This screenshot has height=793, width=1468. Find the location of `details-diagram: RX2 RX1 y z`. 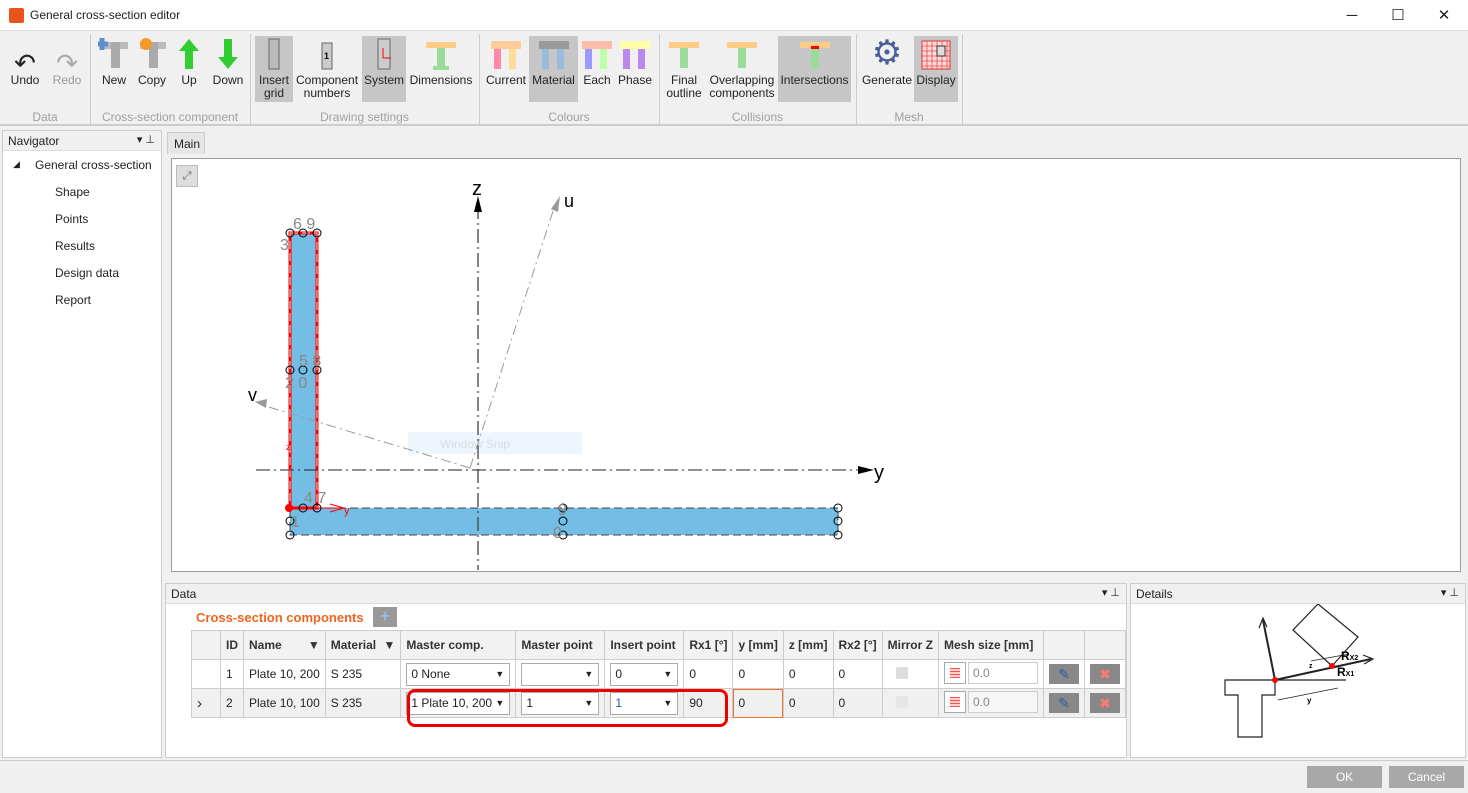

details-diagram: RX2 RX1 y z is located at coordinates (1299, 671).